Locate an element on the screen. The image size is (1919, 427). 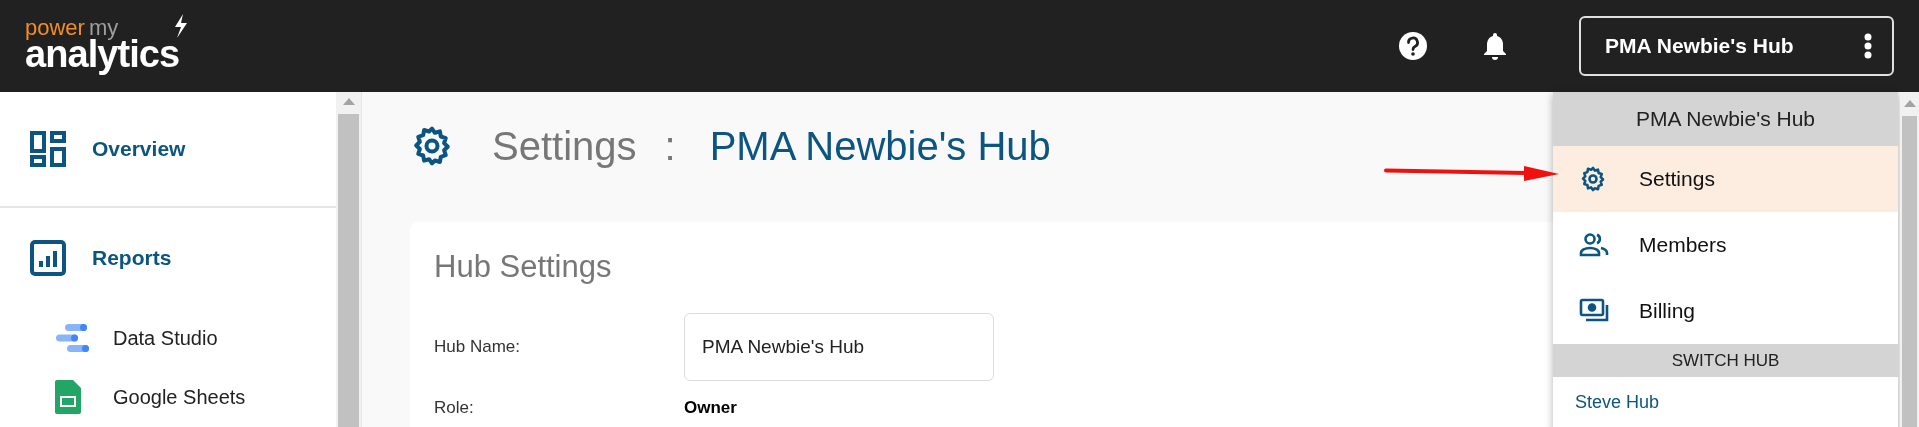
hub-name-title: PMA Newbie's Hub is located at coordinates (880, 146).